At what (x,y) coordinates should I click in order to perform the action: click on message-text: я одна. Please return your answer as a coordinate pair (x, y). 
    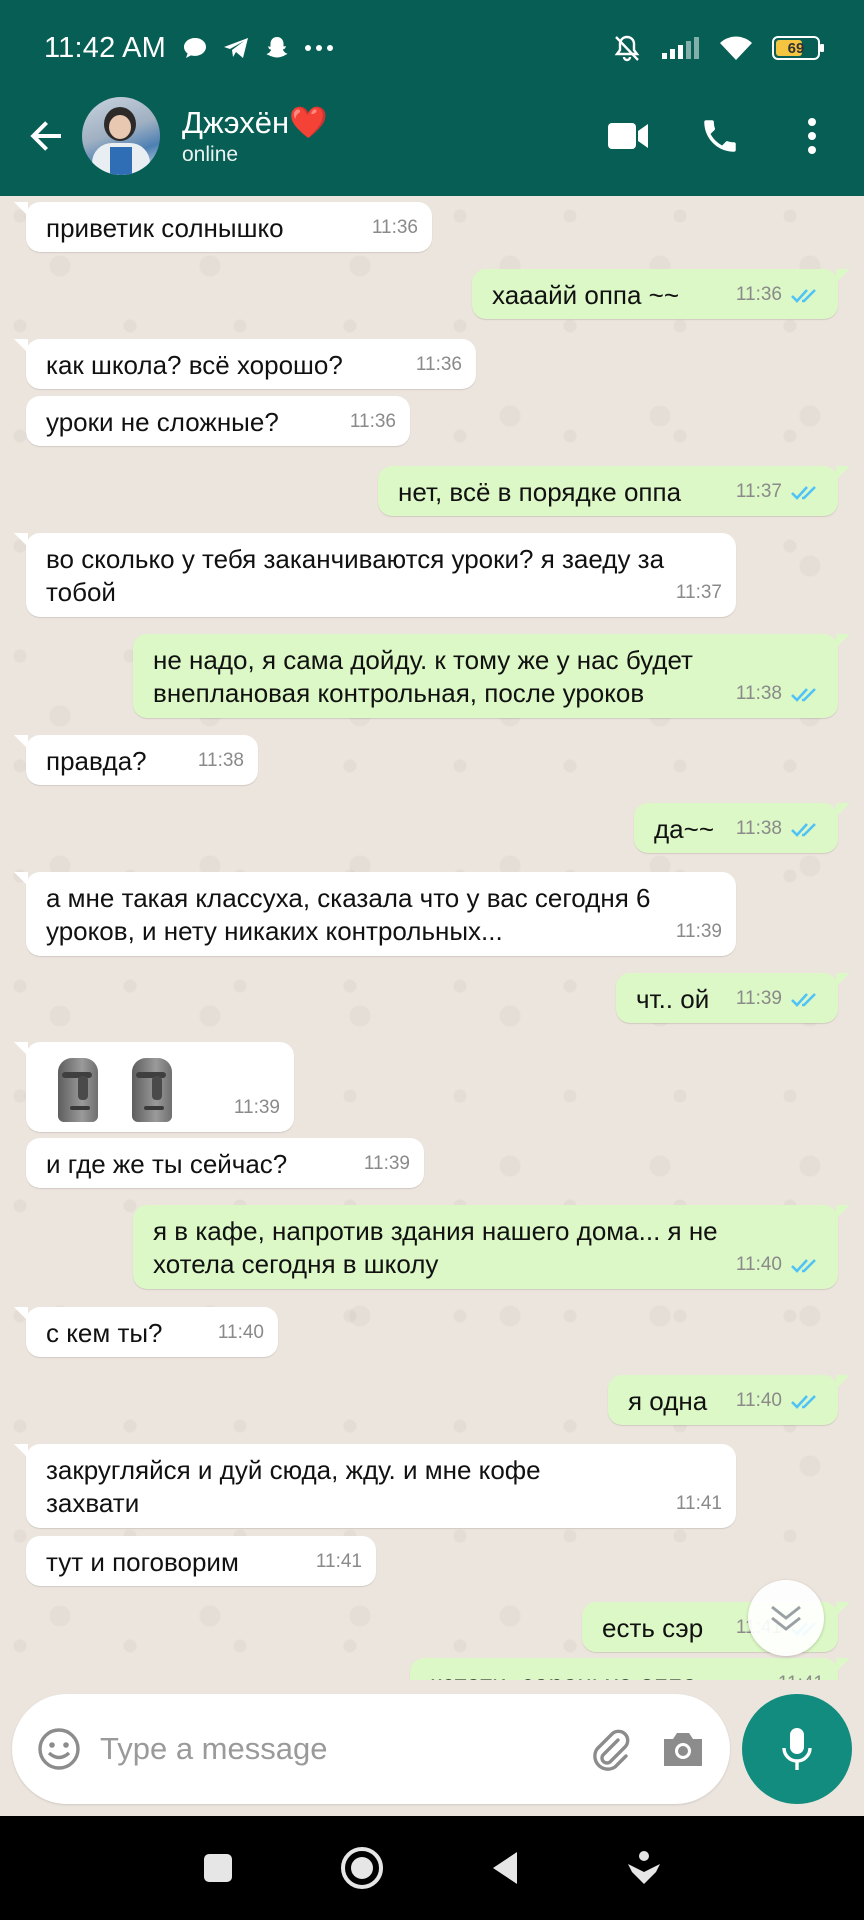
    Looking at the image, I should click on (668, 1401).